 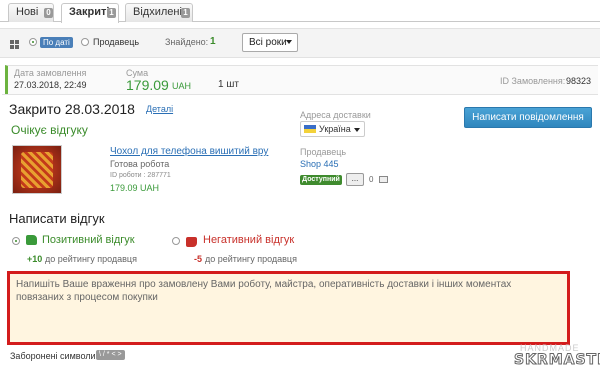 What do you see at coordinates (147, 85) in the screenshot?
I see `order-sum-value: 179.09` at bounding box center [147, 85].